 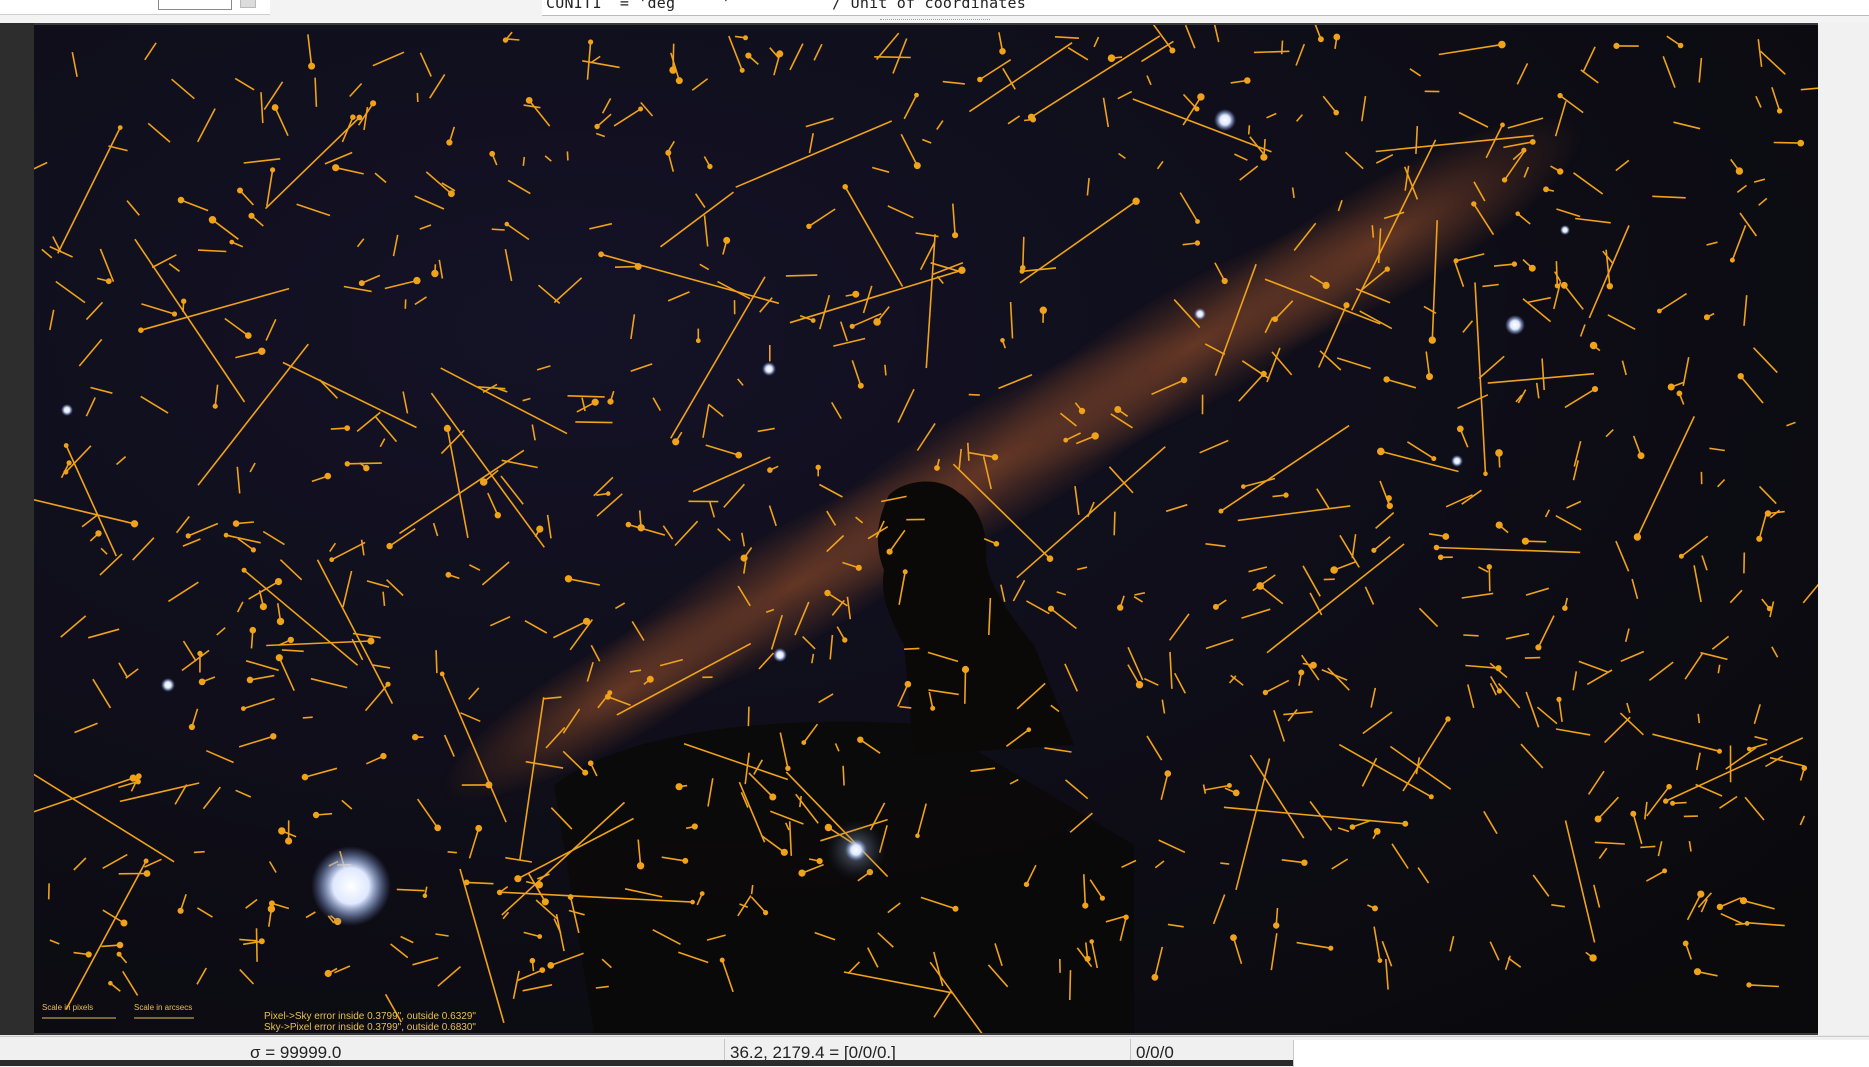 What do you see at coordinates (248, 4) in the screenshot?
I see `top-small-button` at bounding box center [248, 4].